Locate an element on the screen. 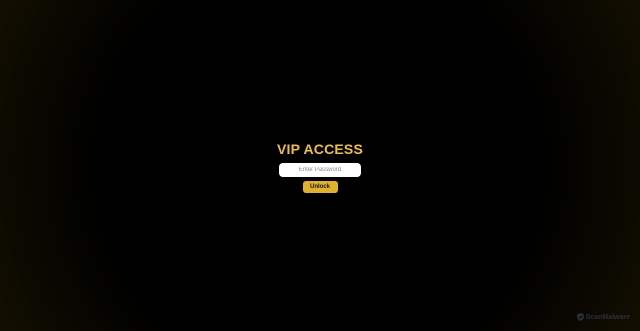  unlock-button: Unlock is located at coordinates (320, 187).